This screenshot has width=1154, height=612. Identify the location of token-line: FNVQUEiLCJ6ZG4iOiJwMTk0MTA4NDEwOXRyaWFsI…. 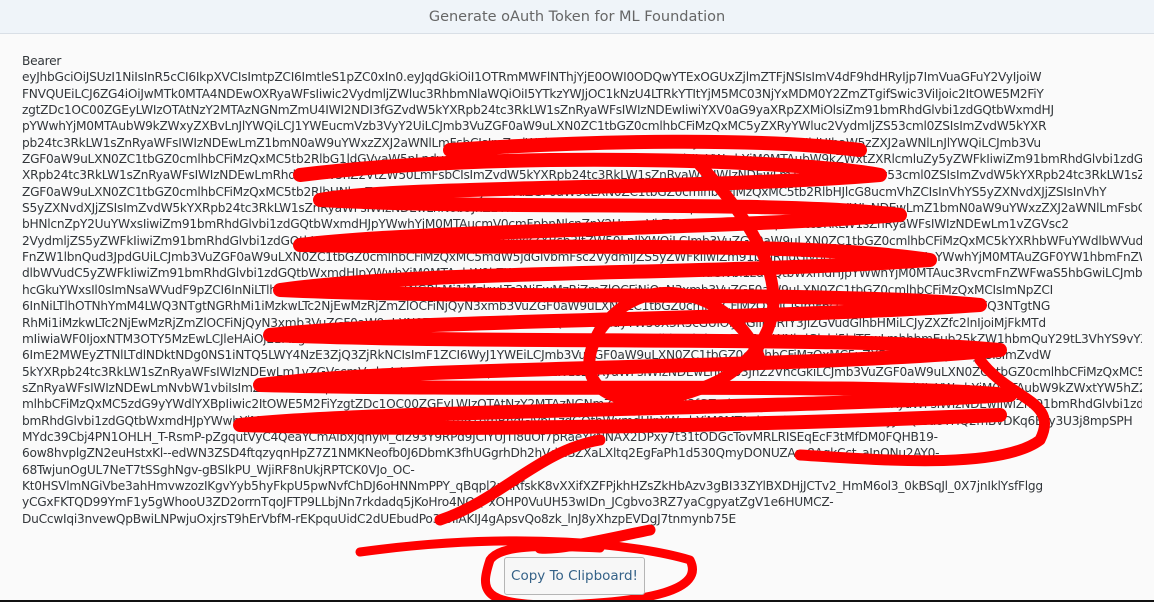
(533, 93).